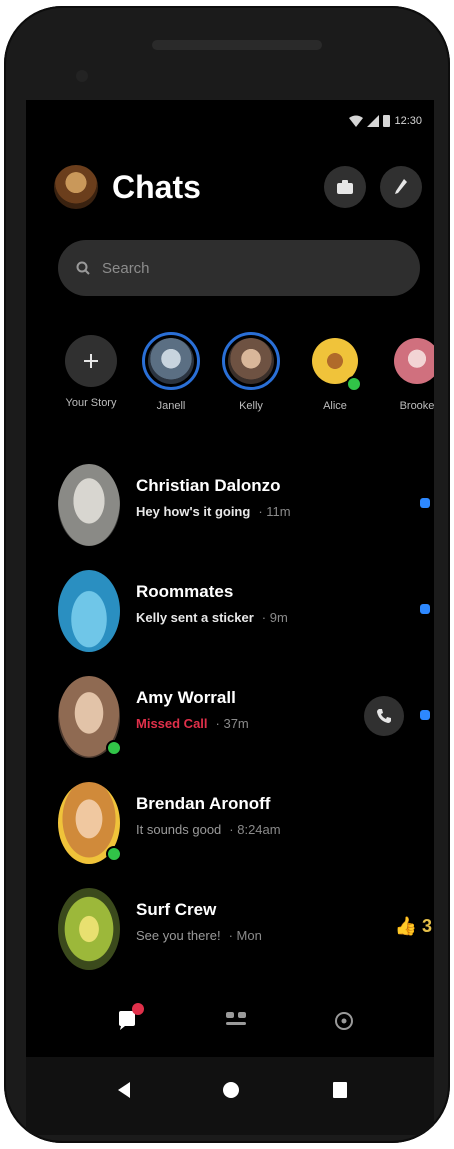 The height and width of the screenshot is (1149, 454). I want to click on story-brooke: Brooke, so click(408, 372).